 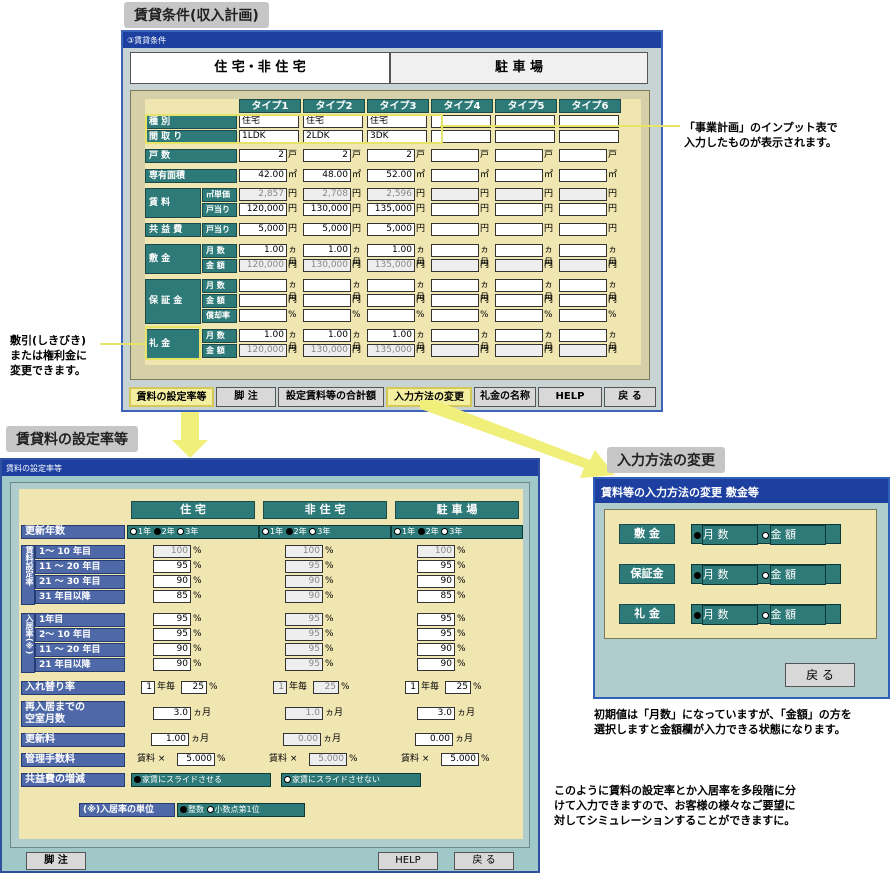 What do you see at coordinates (391, 175) in the screenshot?
I see `value-field: 52.00` at bounding box center [391, 175].